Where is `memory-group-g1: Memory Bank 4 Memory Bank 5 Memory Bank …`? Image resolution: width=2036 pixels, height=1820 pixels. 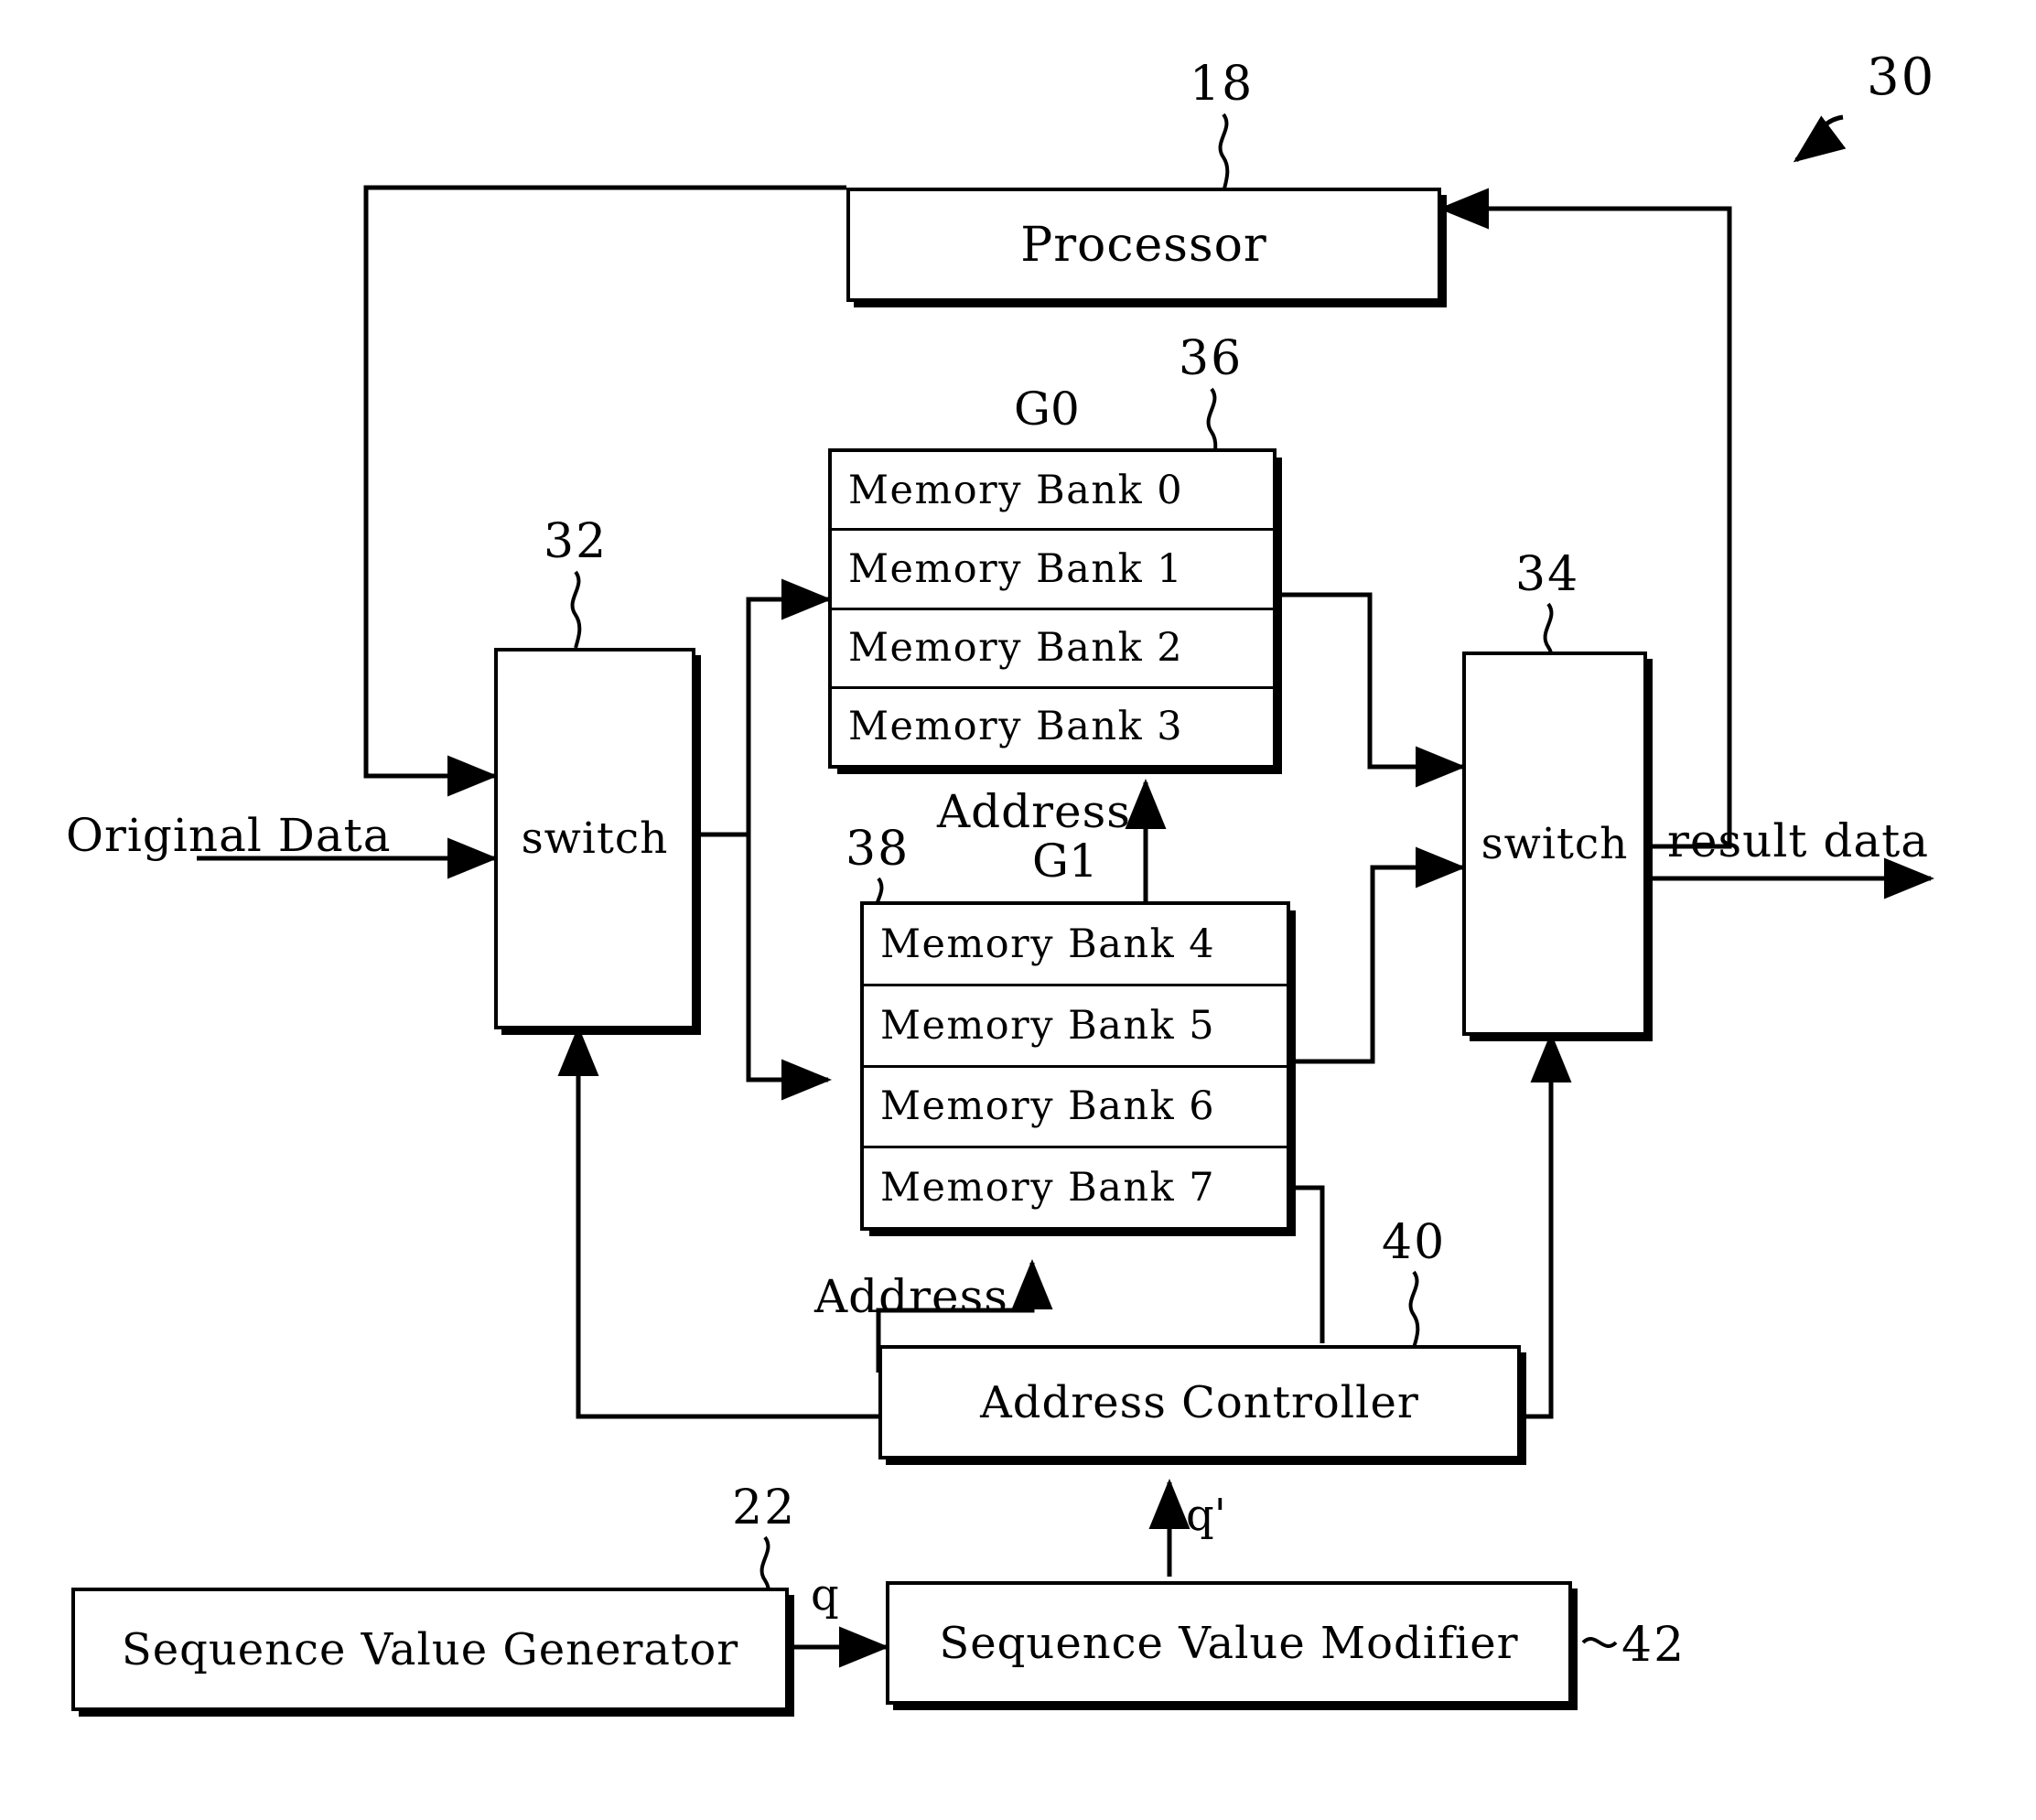
memory-group-g1: Memory Bank 4 Memory Bank 5 Memory Bank … is located at coordinates (1075, 1066).